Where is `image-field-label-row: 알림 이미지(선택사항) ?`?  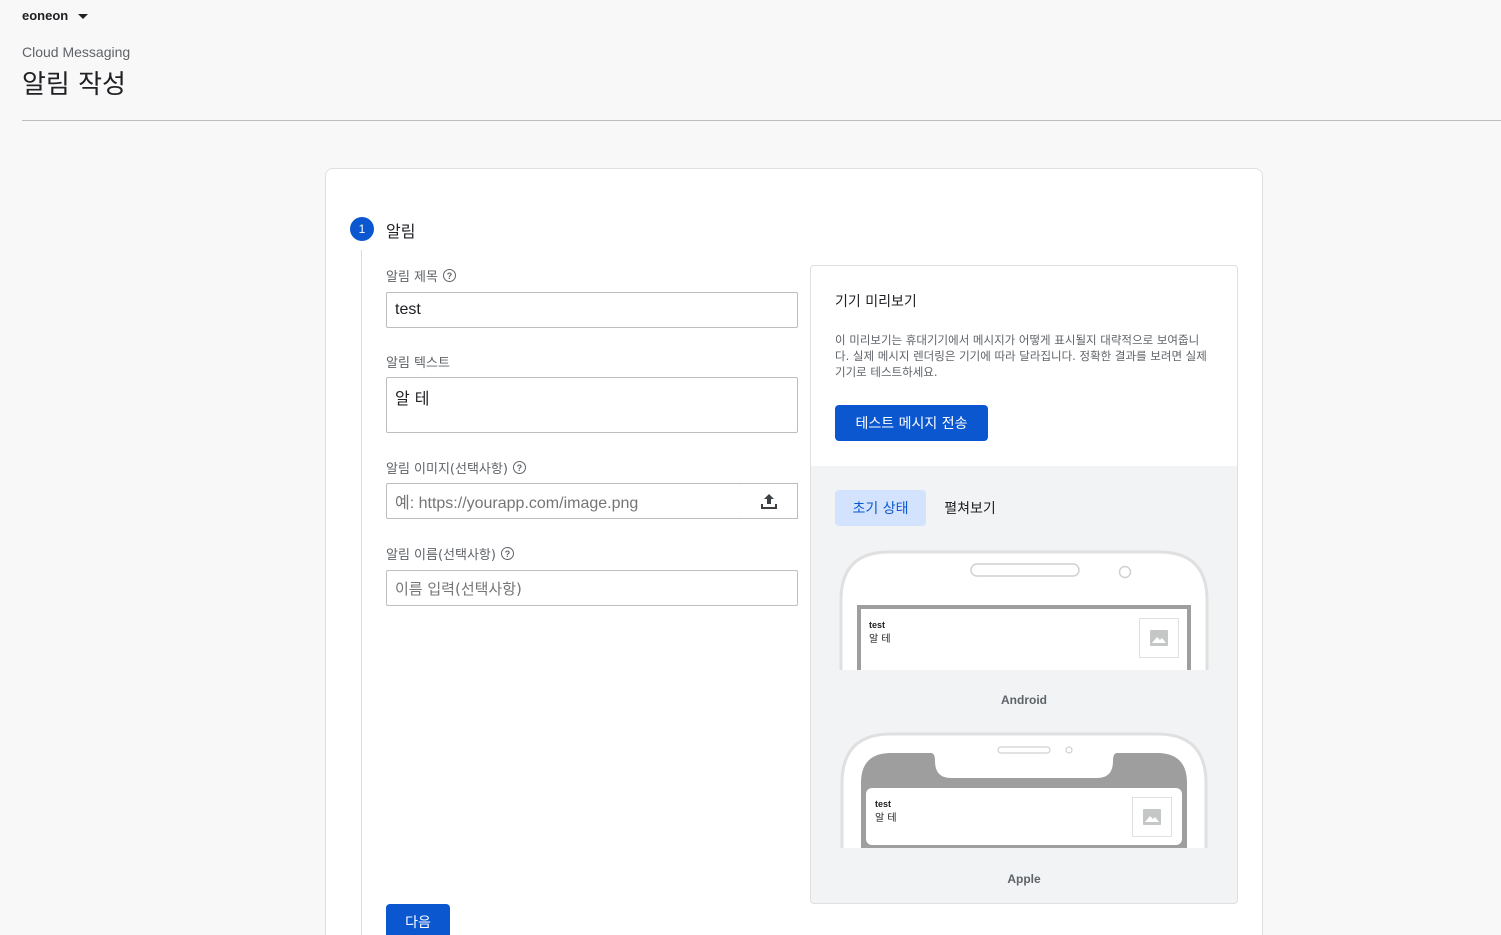 image-field-label-row: 알림 이미지(선택사항) ? is located at coordinates (456, 467).